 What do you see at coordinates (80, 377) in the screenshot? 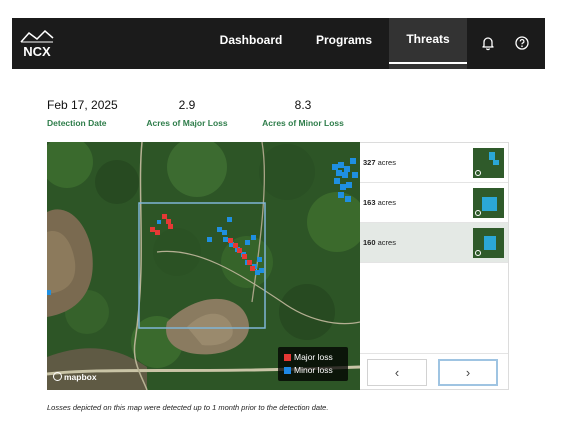
I see `mapbox-label: mapbox` at bounding box center [80, 377].